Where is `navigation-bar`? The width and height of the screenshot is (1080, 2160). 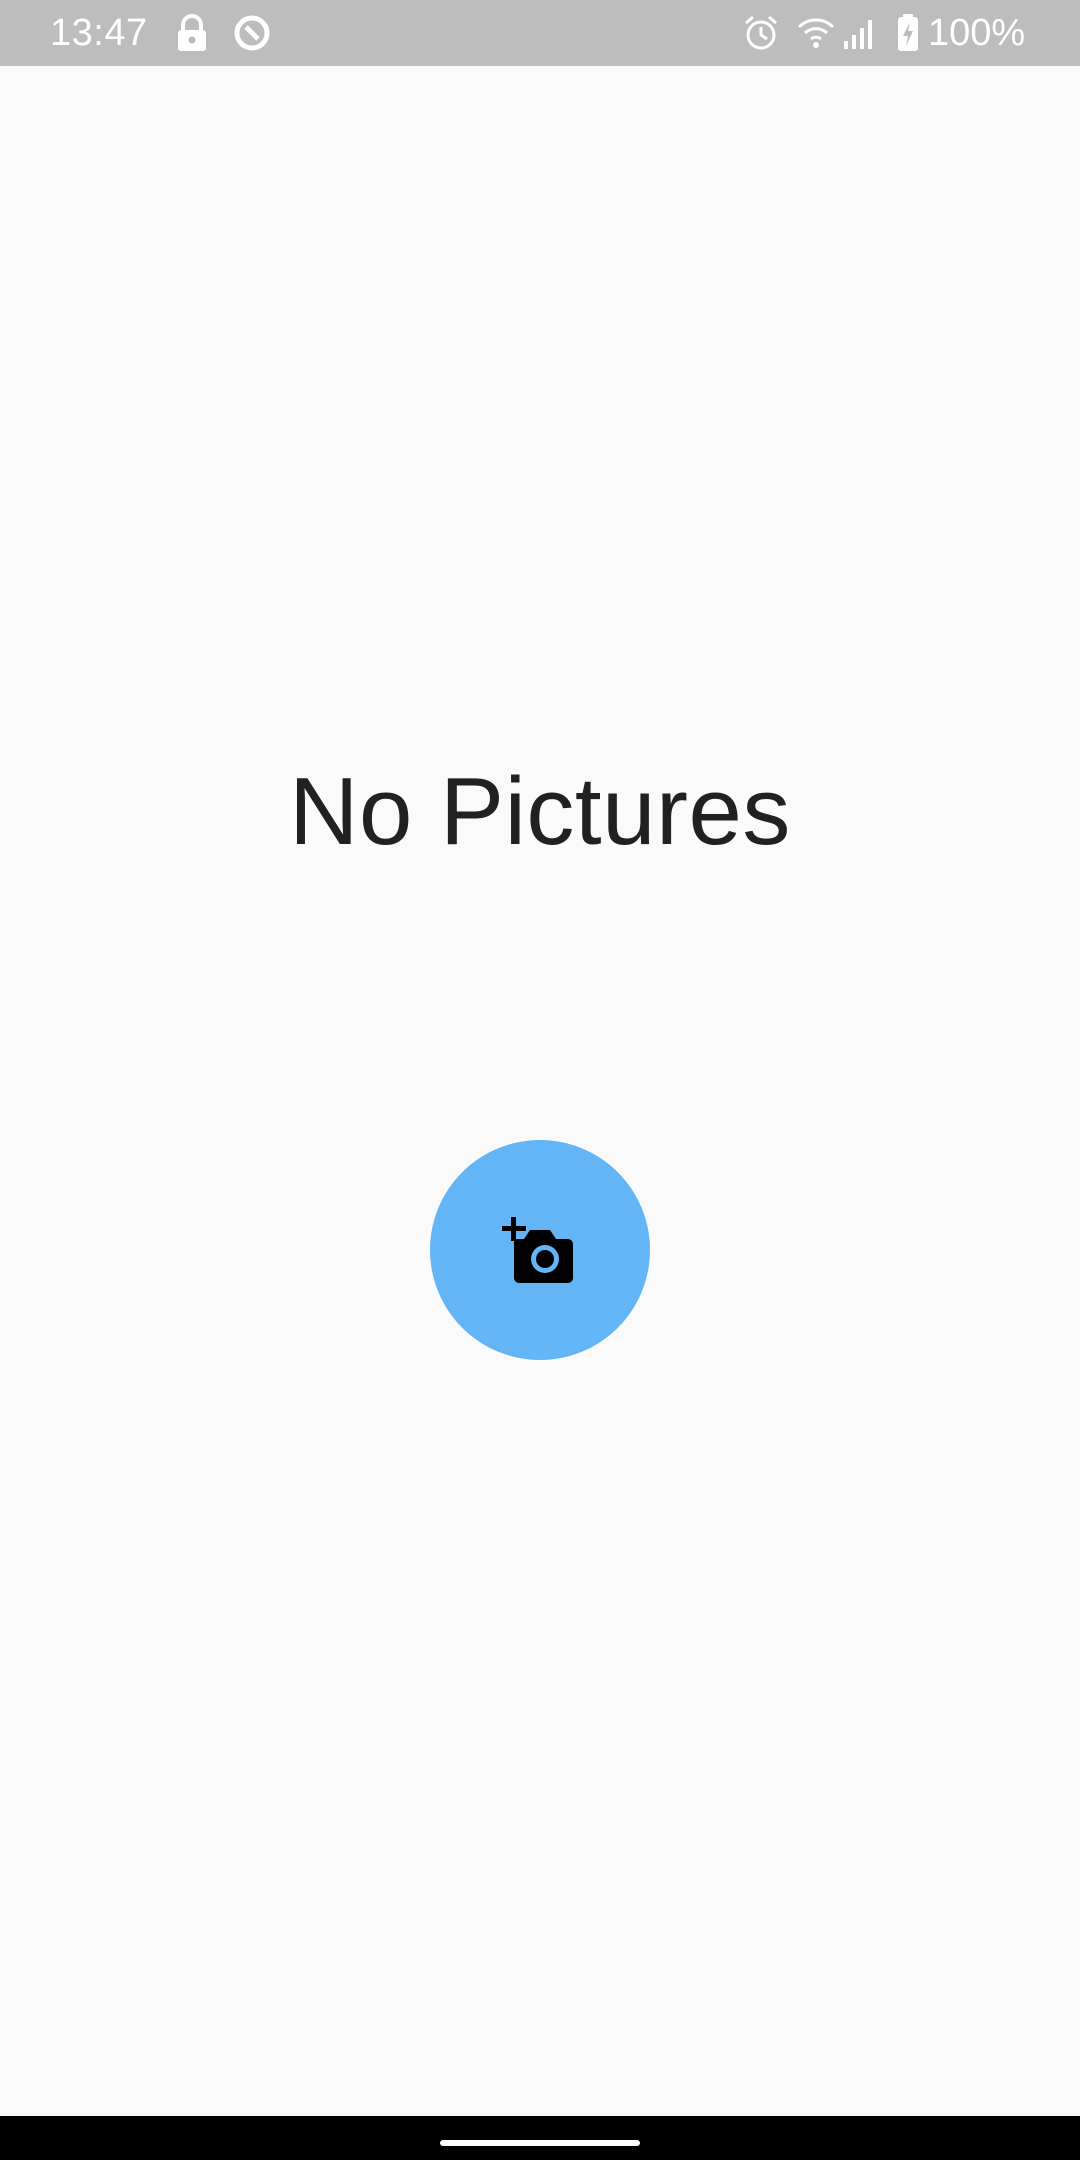
navigation-bar is located at coordinates (540, 2138).